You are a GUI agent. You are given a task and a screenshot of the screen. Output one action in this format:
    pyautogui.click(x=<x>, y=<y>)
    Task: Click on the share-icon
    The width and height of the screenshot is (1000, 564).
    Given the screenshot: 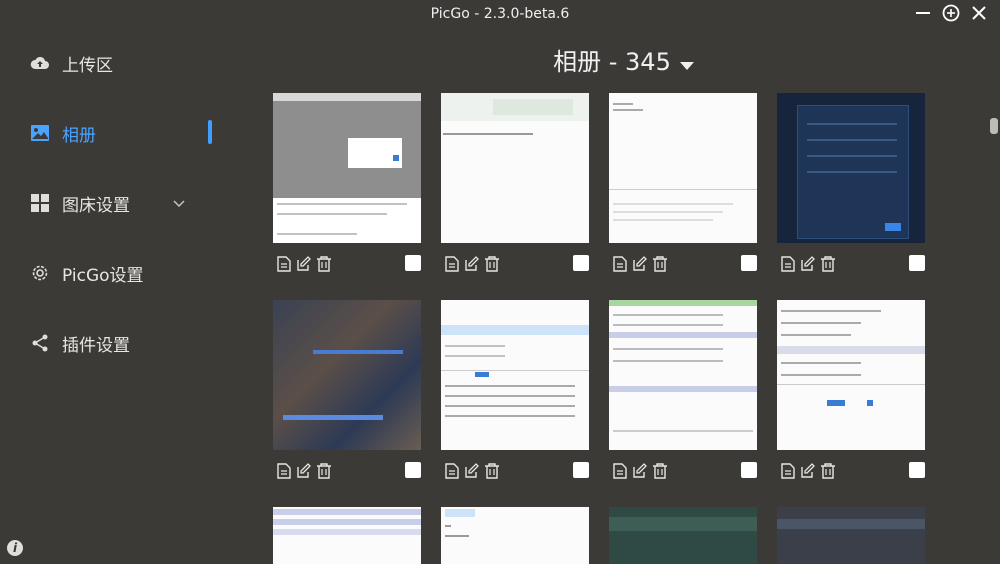 What is the action you would take?
    pyautogui.click(x=40, y=343)
    